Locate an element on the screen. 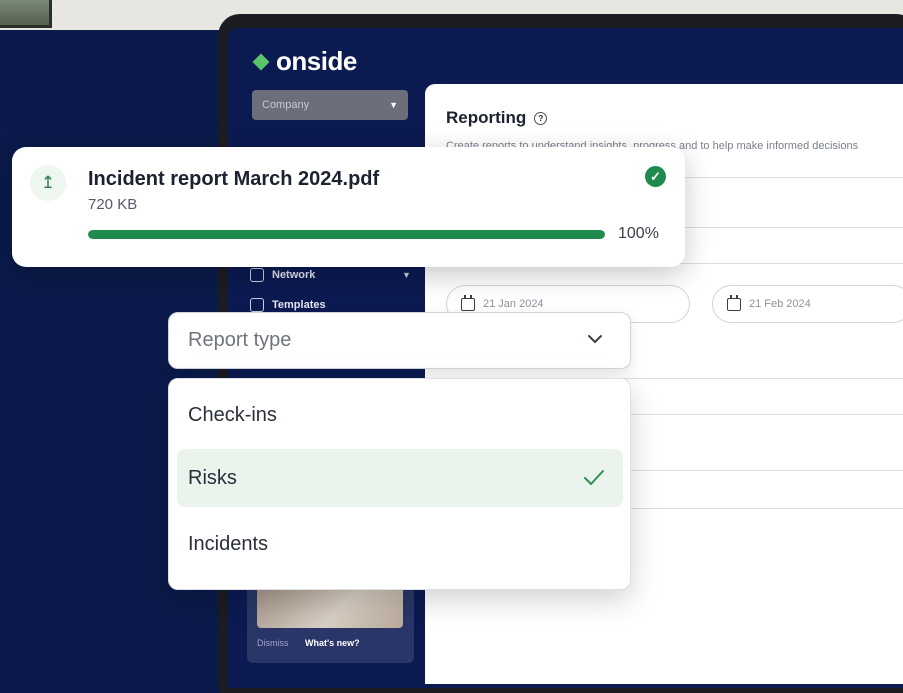 Image resolution: width=903 pixels, height=693 pixels. sidebar-item-label: Network is located at coordinates (294, 275).